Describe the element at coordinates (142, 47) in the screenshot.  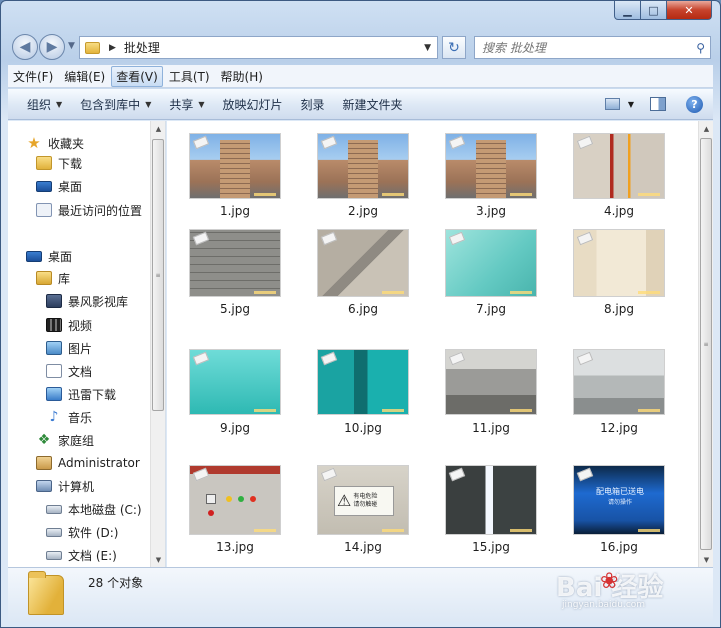
I see `breadcrumb-current-folder: 批处理` at that location.